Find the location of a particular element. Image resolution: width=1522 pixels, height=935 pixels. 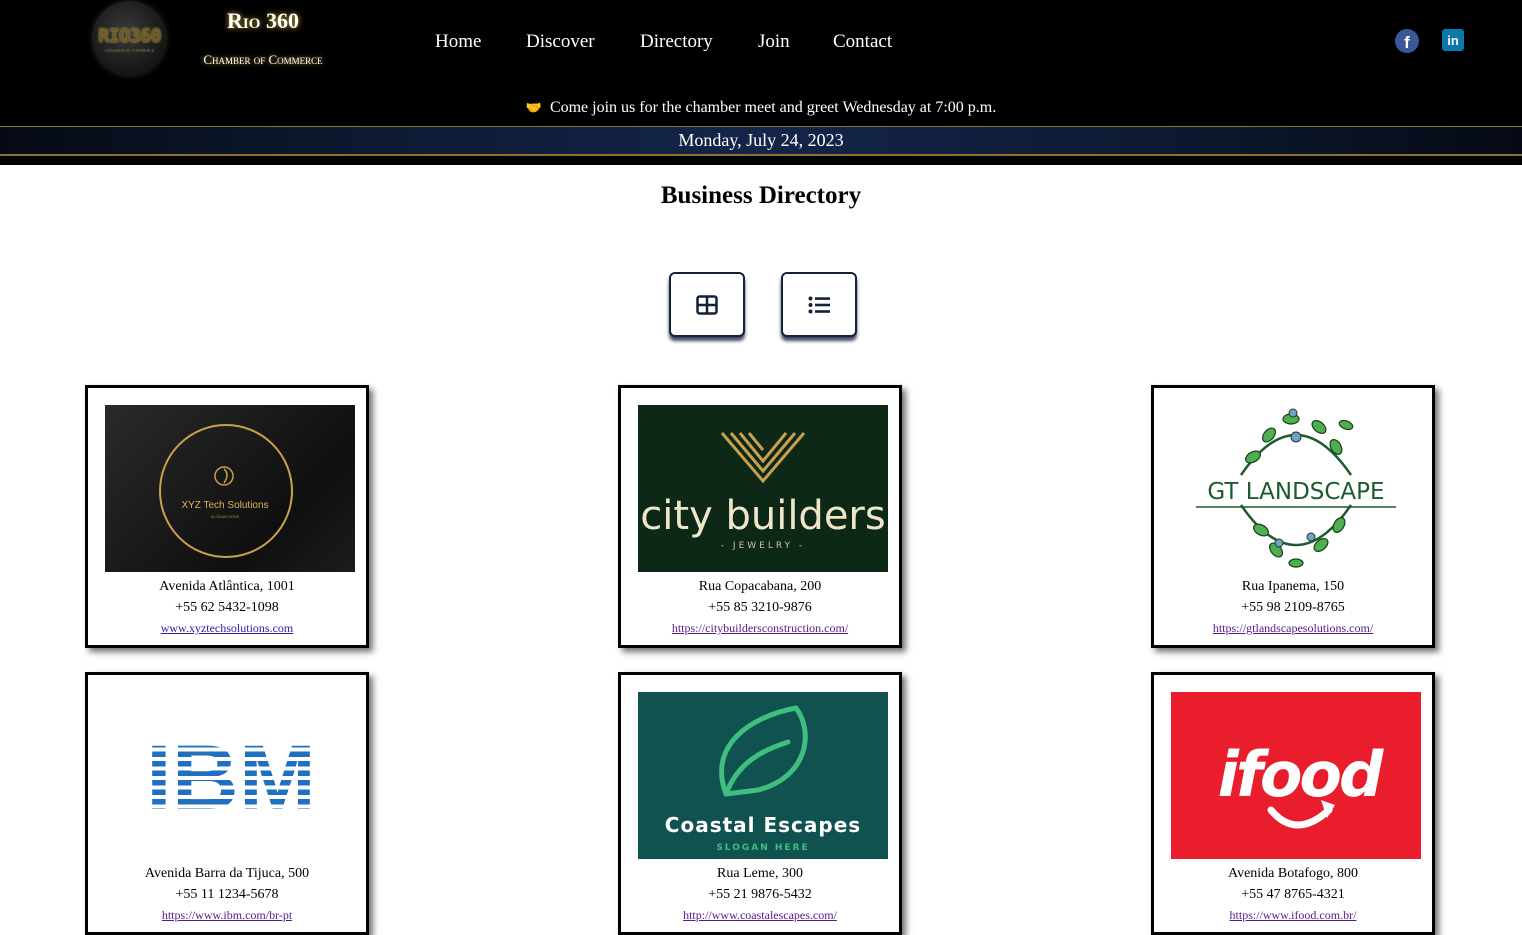

business-address: Avenida Botafogo, 800 is located at coordinates (1293, 873).